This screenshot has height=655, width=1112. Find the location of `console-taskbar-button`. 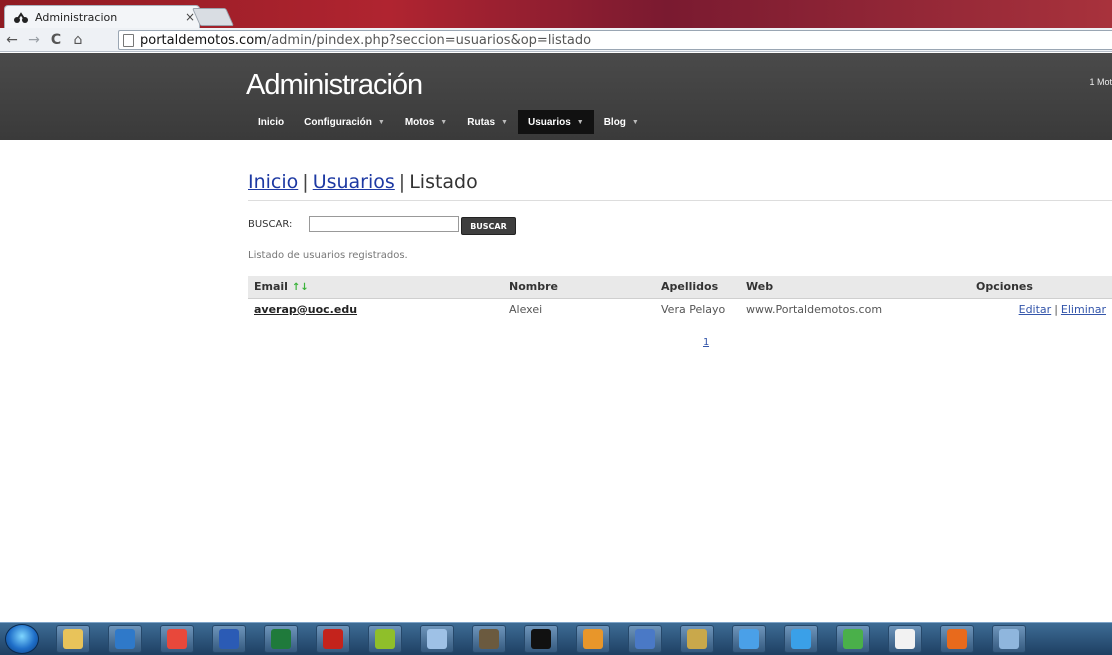

console-taskbar-button is located at coordinates (541, 639).